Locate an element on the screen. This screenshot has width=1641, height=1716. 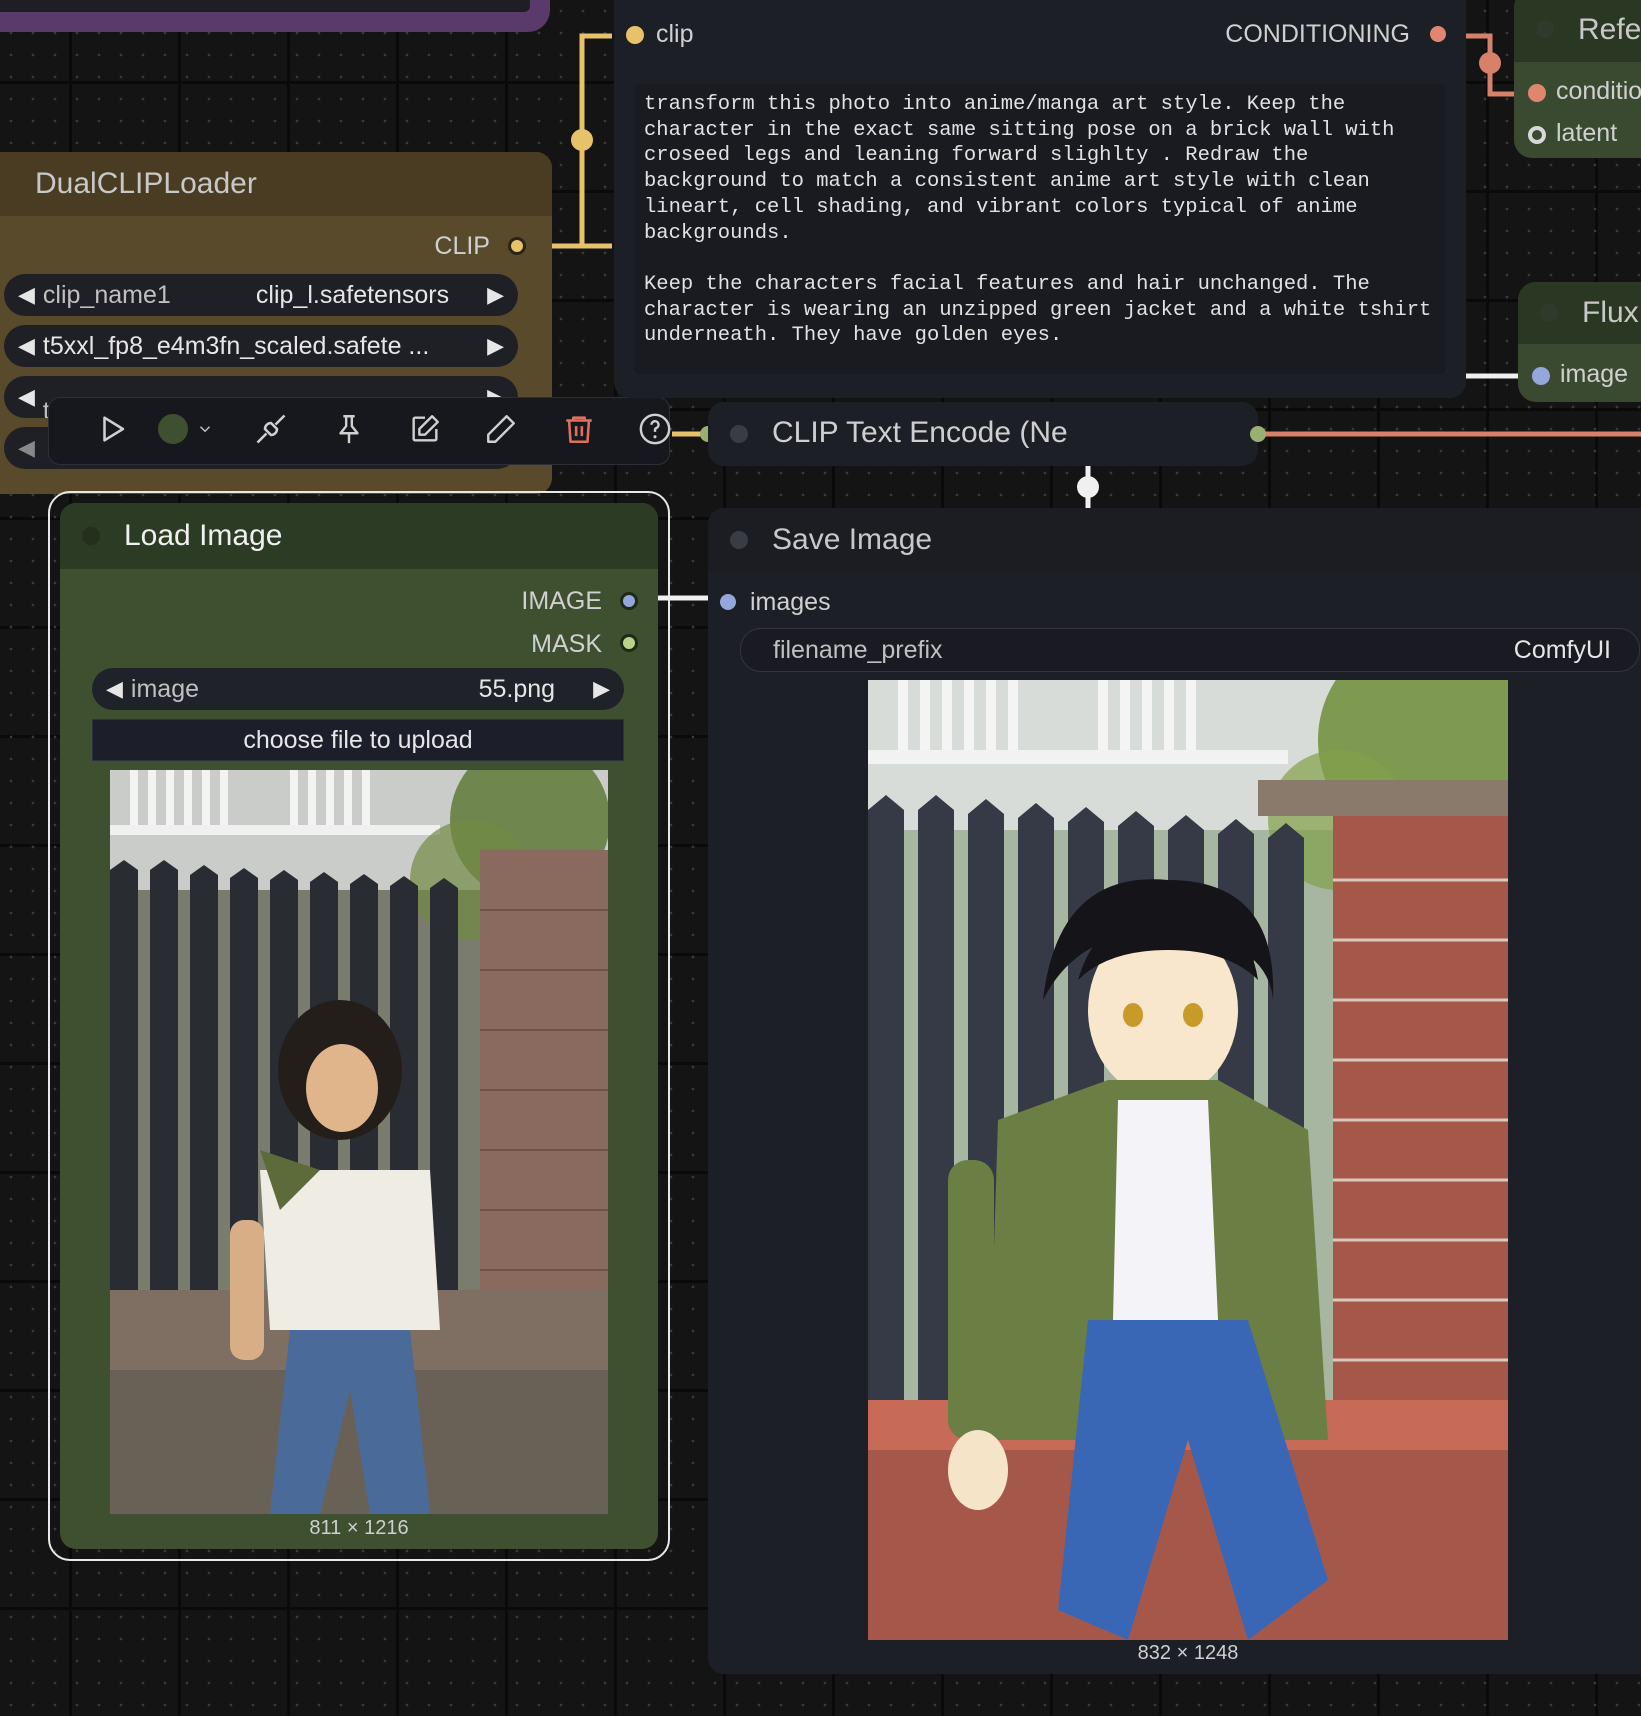
help-button is located at coordinates (655, 429).